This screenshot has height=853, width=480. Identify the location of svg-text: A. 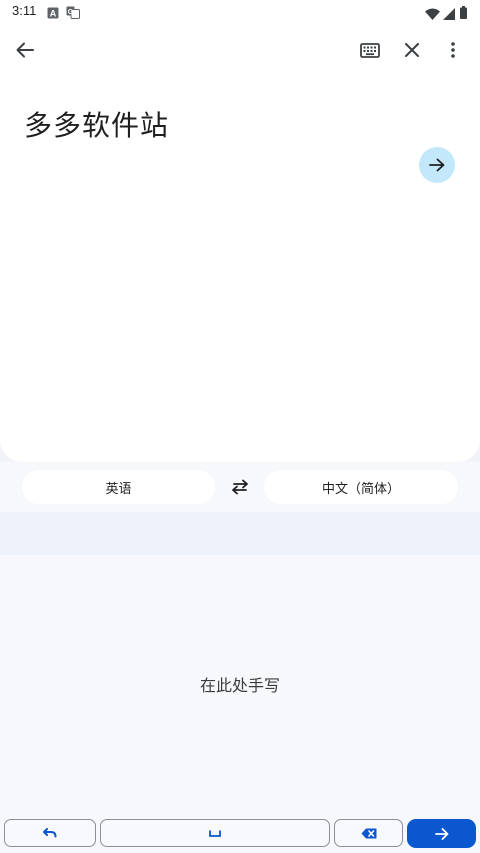
(53, 14).